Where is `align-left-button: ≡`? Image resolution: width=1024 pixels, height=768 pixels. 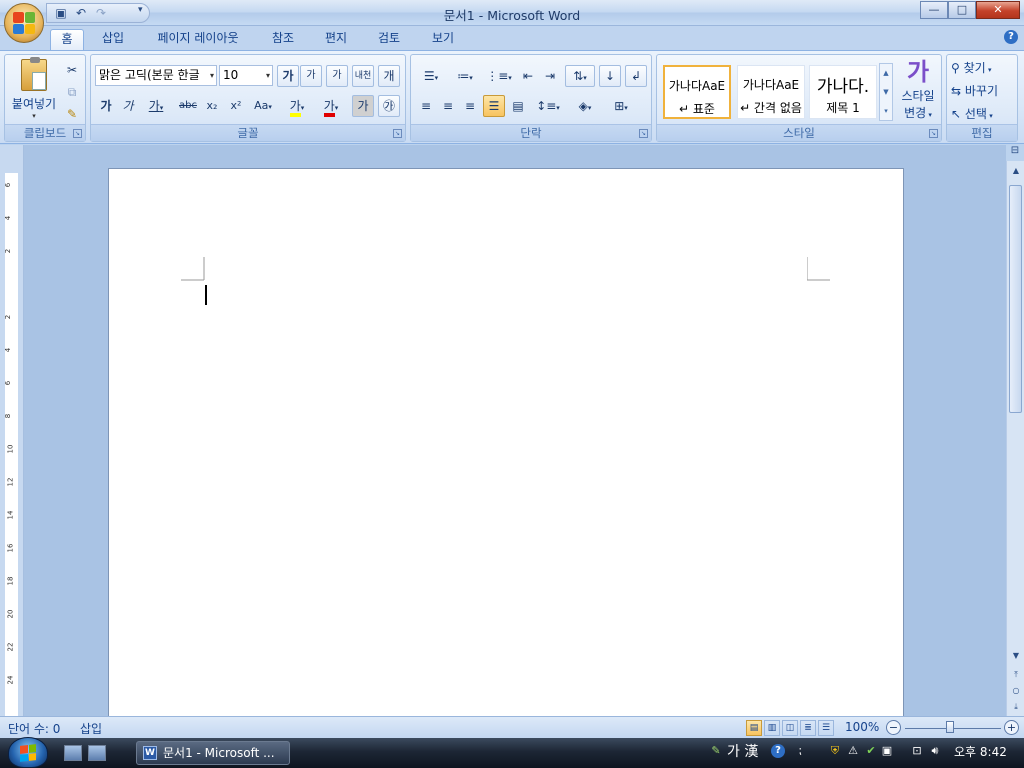
align-left-button: ≡ is located at coordinates (426, 106).